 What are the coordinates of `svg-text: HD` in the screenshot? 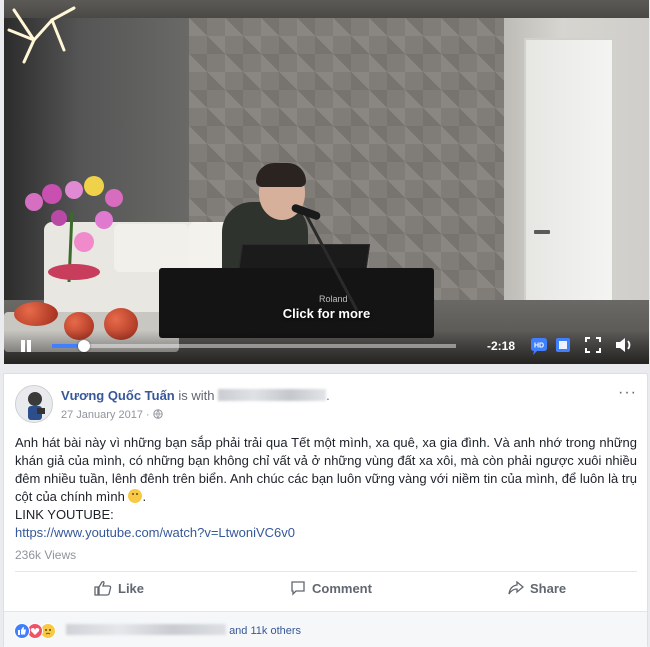 It's located at (539, 346).